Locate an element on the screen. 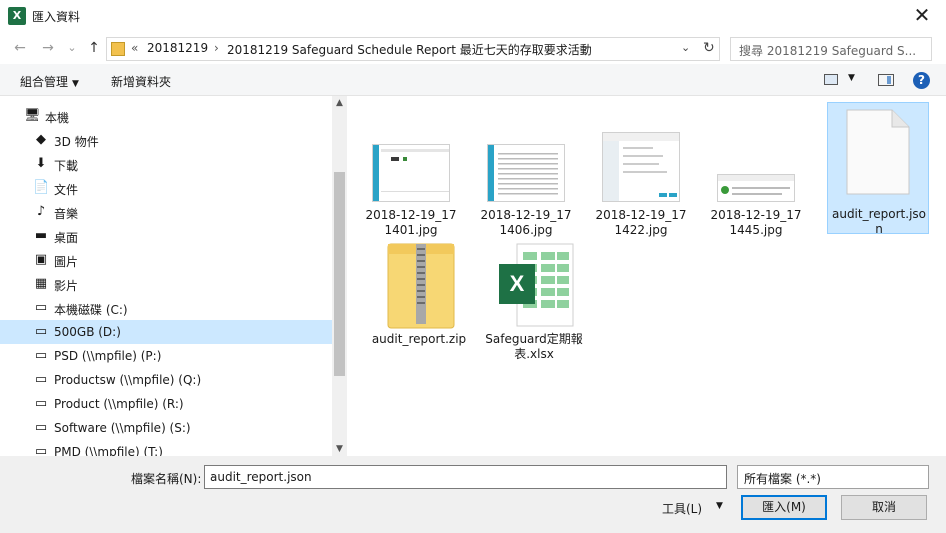 This screenshot has width=946, height=533. sidebar-item-label: Productsw (\\mpfile) (Q:) is located at coordinates (128, 380).